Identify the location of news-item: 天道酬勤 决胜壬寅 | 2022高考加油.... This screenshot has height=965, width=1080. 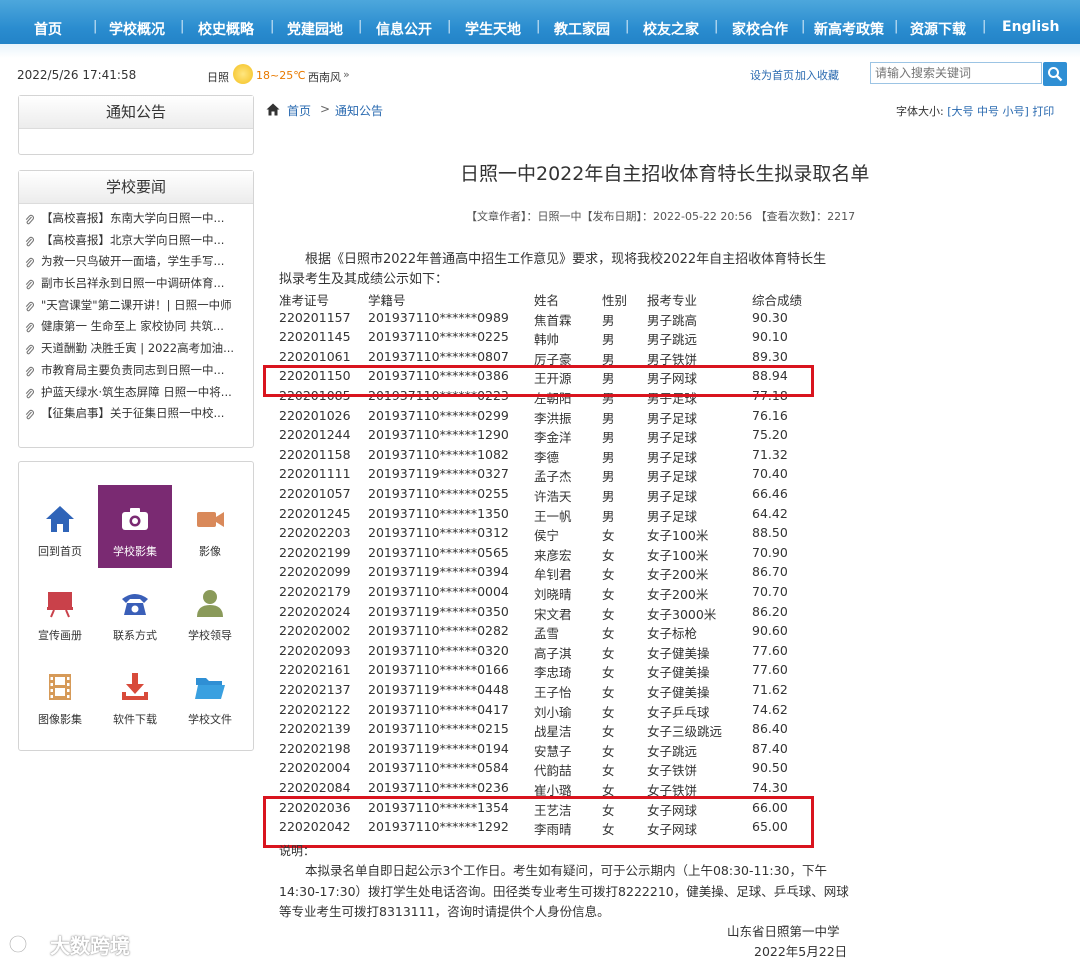
(139, 349).